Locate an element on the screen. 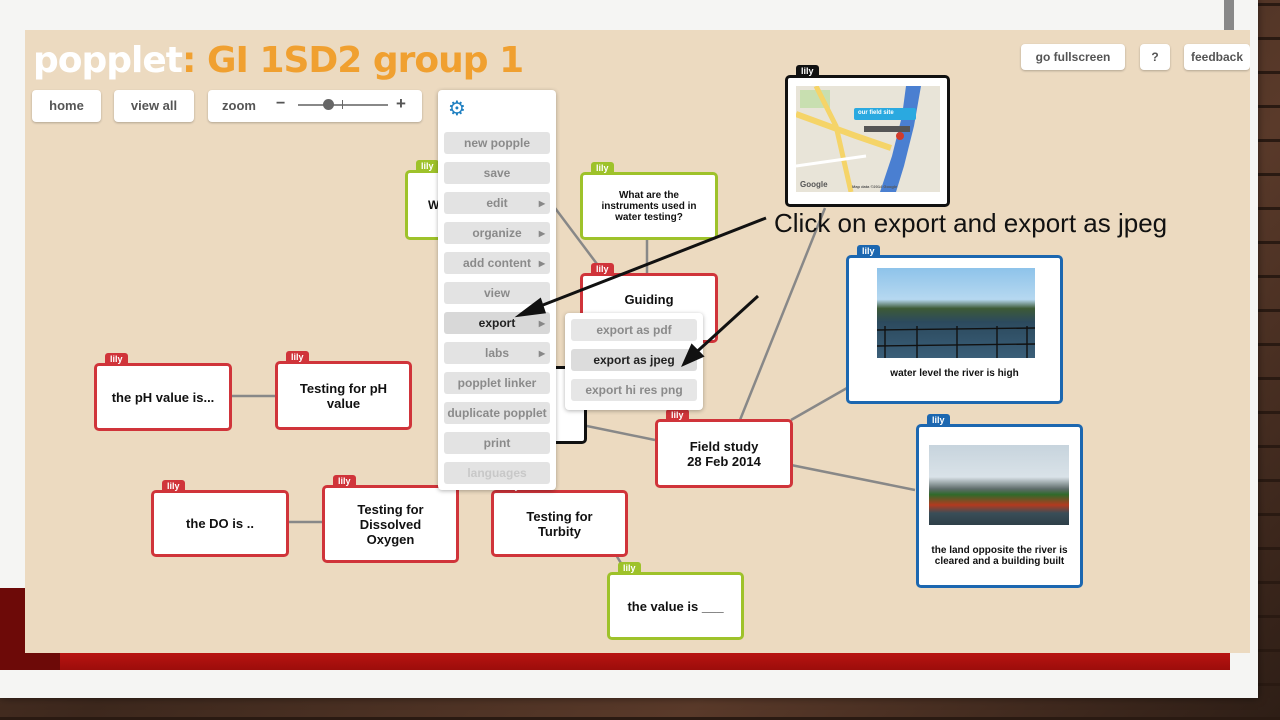  annotation-arrows is located at coordinates (640, 291).